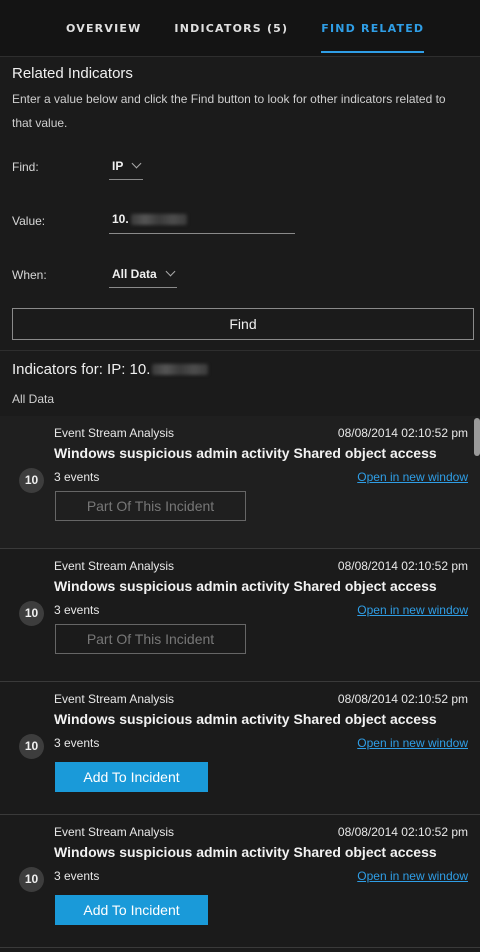 This screenshot has width=480, height=952. What do you see at coordinates (118, 165) in the screenshot?
I see `find-type-value: IP` at bounding box center [118, 165].